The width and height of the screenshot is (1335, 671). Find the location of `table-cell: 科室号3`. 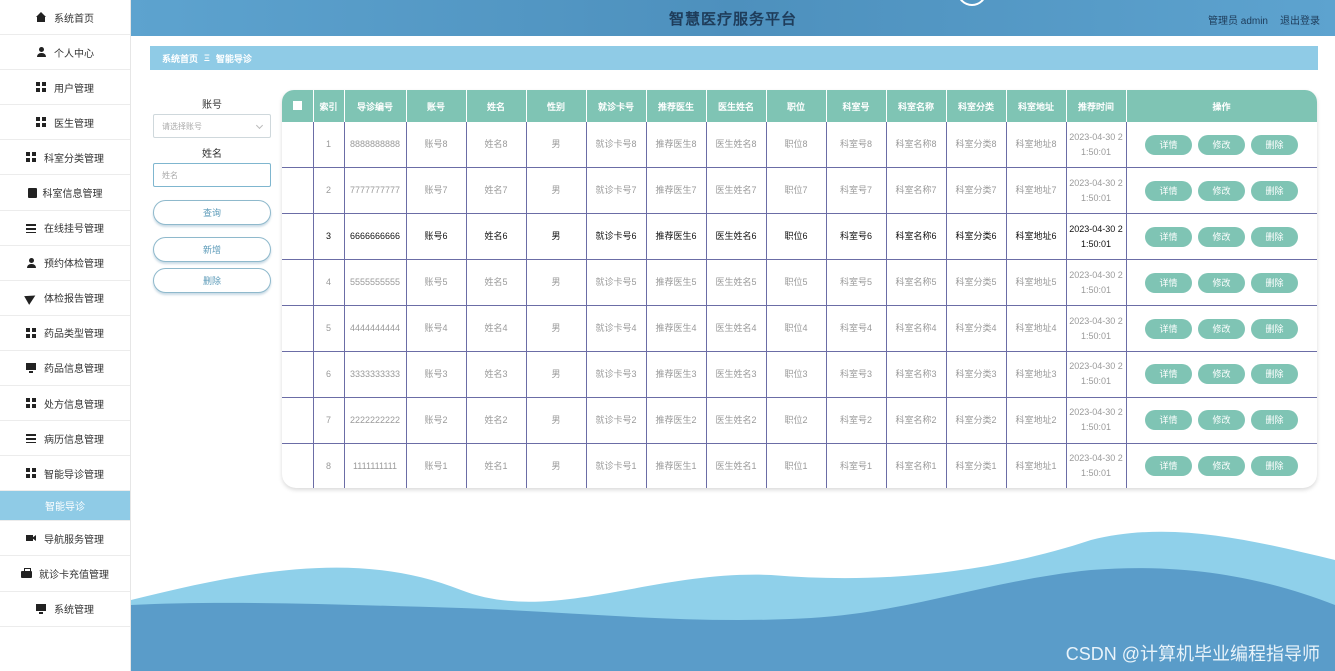

table-cell: 科室号3 is located at coordinates (856, 374).